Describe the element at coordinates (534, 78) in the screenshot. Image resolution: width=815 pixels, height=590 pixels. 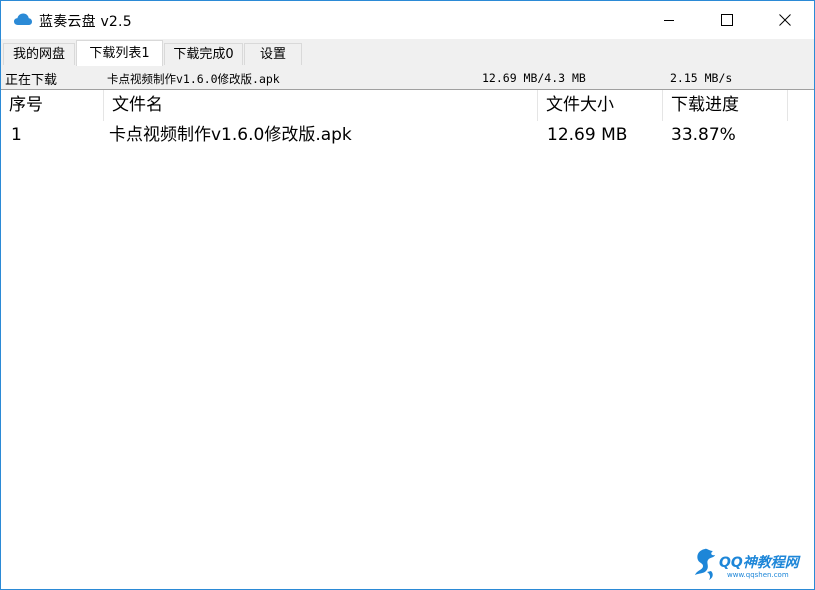
I see `status-size: 12.69 MB/4.3 MB` at that location.